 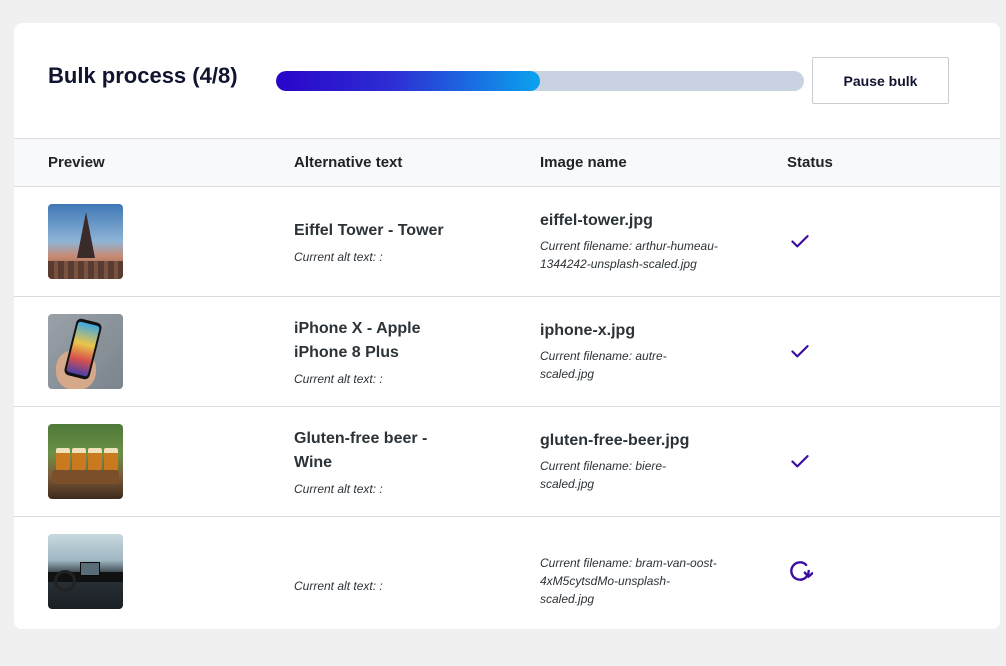 I want to click on column-header-preview: Preview, so click(x=154, y=163).